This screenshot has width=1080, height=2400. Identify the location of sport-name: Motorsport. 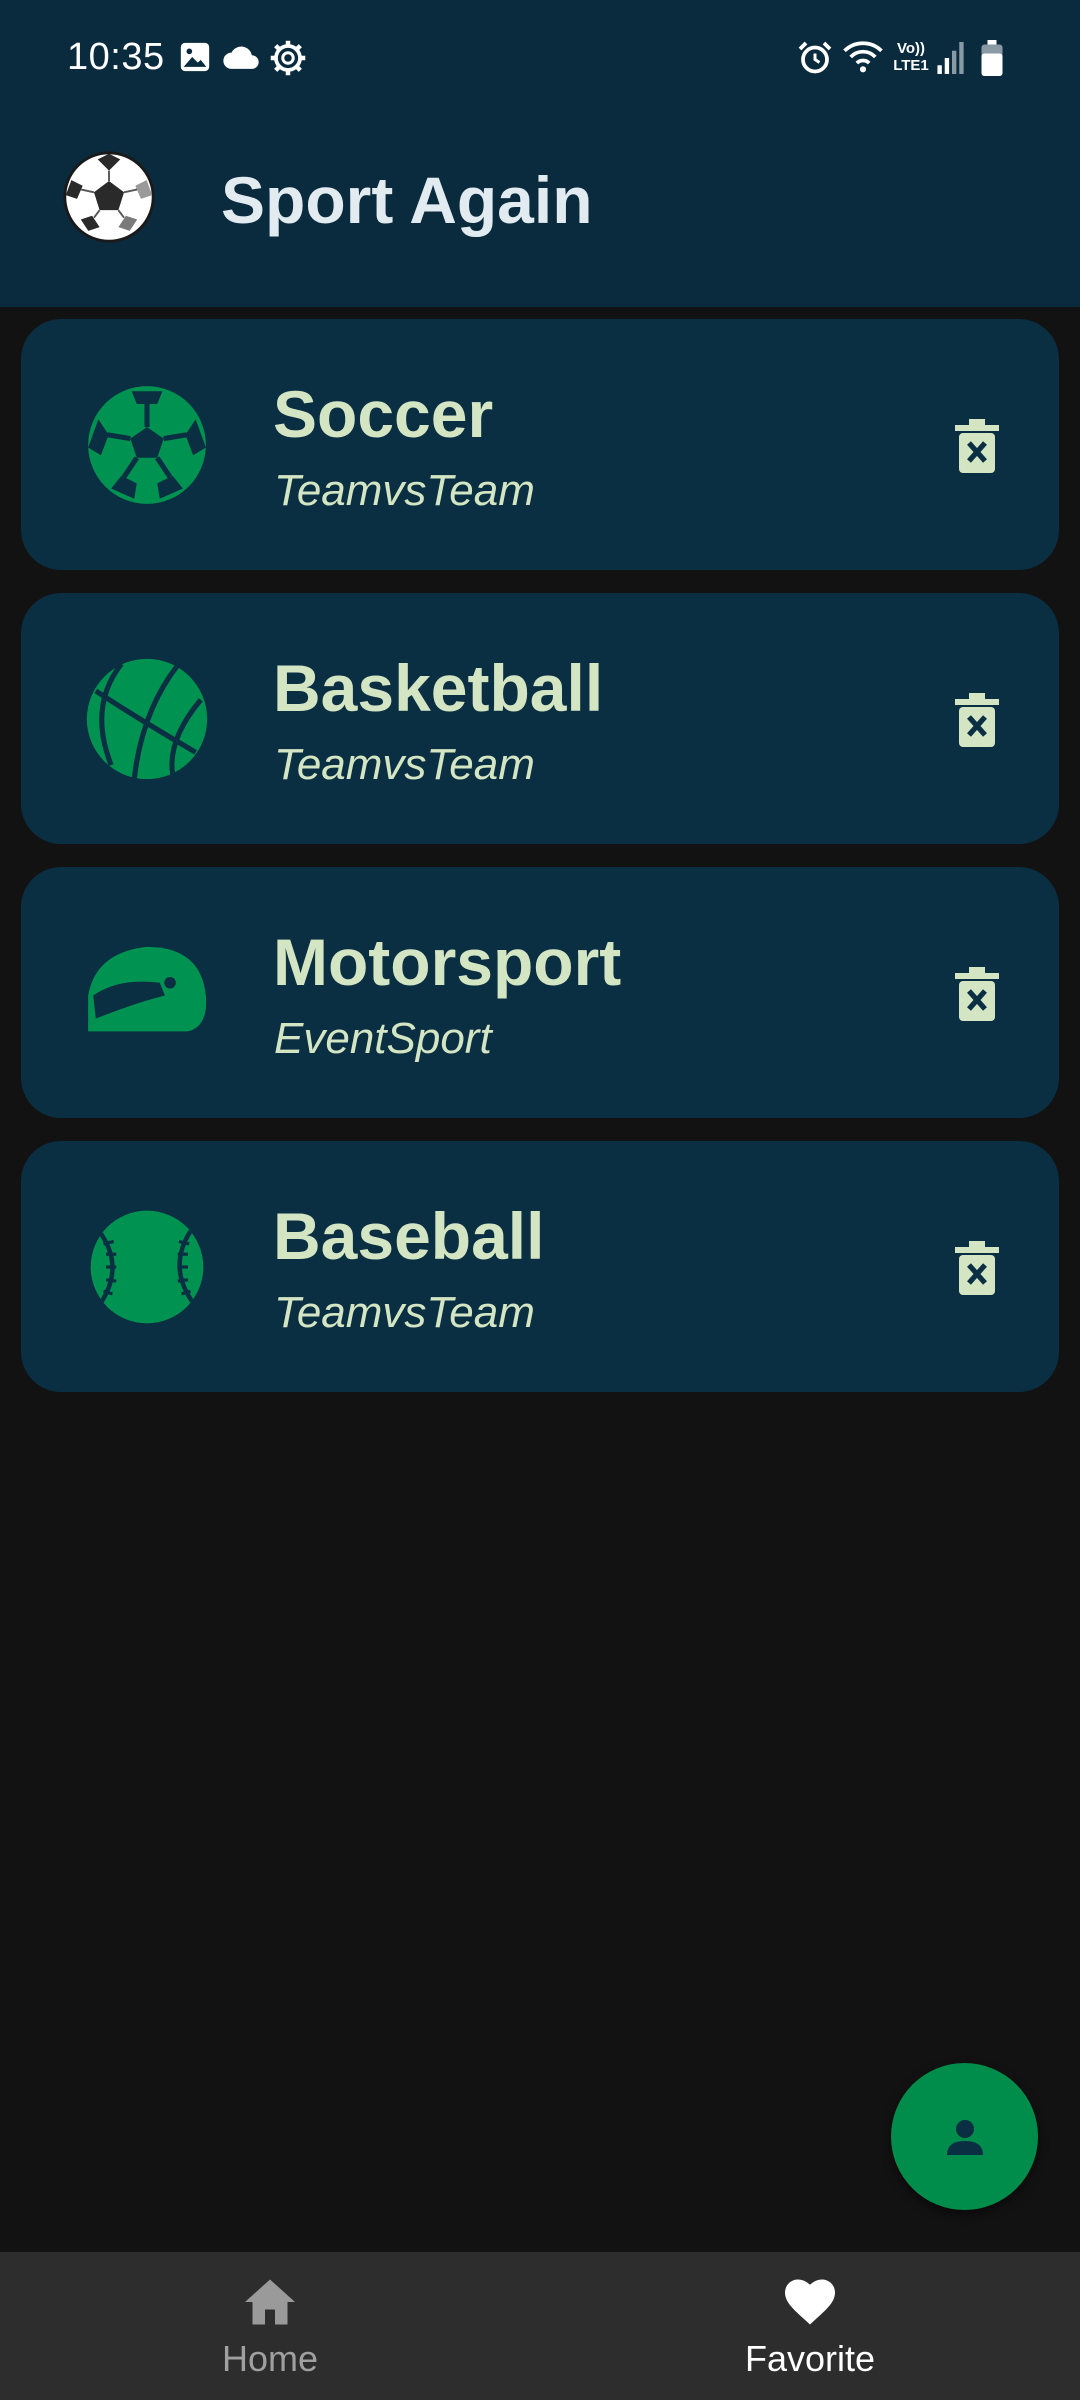
(447, 962).